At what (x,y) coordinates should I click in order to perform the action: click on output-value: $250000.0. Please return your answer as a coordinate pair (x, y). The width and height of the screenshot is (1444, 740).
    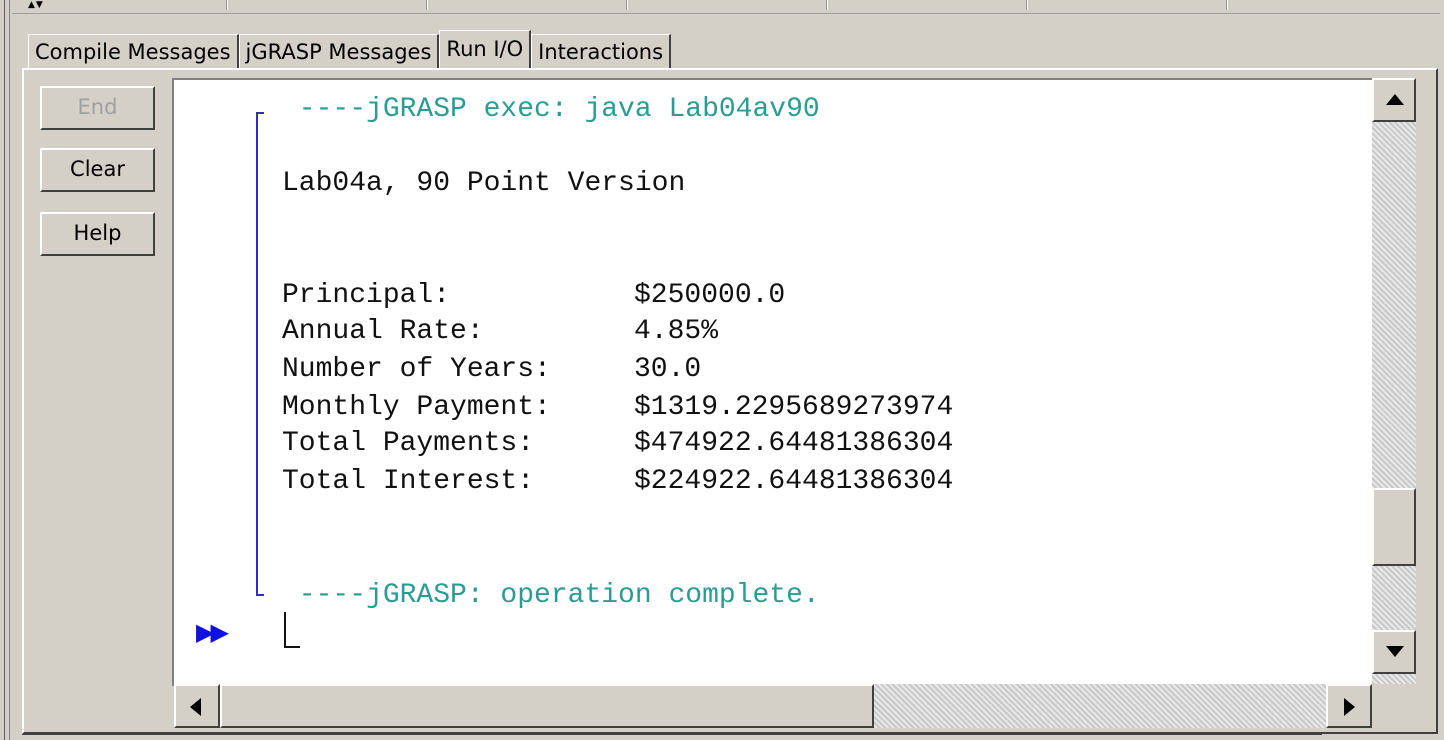
    Looking at the image, I should click on (710, 295).